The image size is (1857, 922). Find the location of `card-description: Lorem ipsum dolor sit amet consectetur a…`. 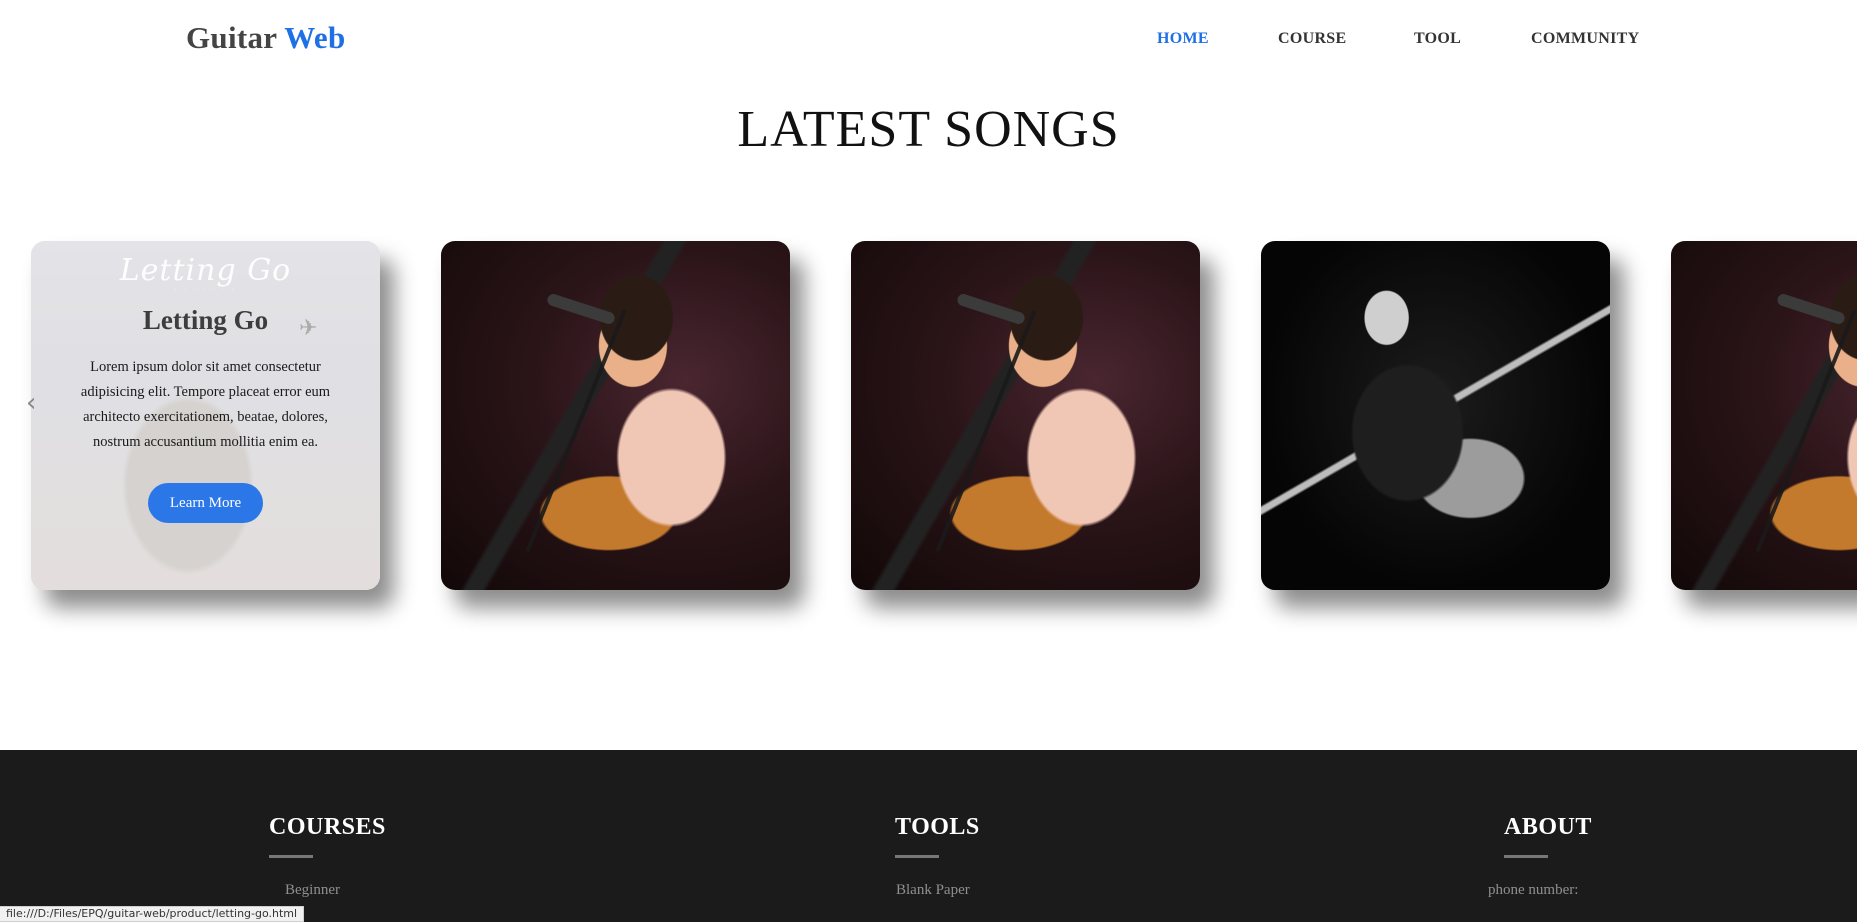

card-description: Lorem ipsum dolor sit amet consectetur a… is located at coordinates (205, 404).